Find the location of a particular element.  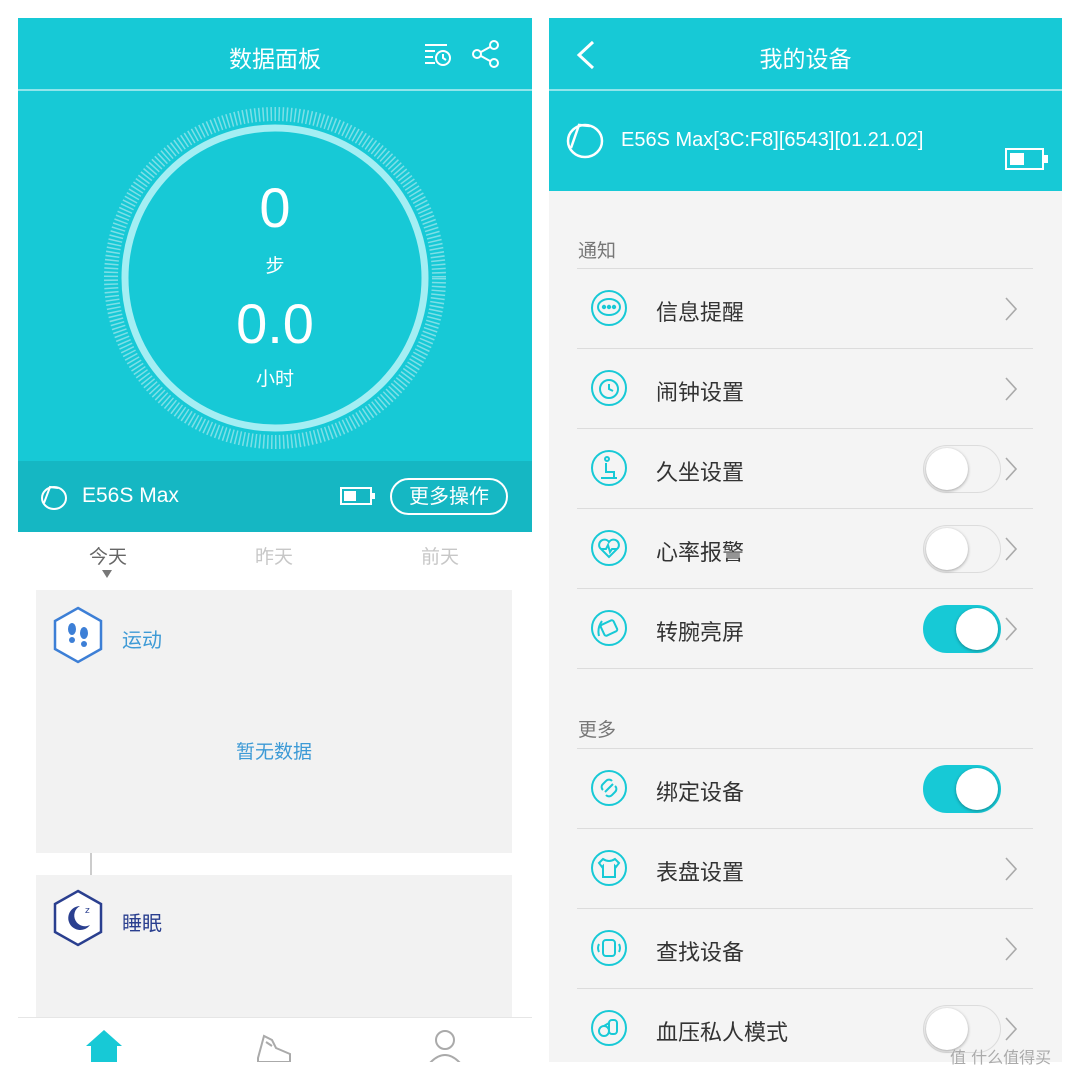

settings-row: 表盘设置 is located at coordinates (805, 868).